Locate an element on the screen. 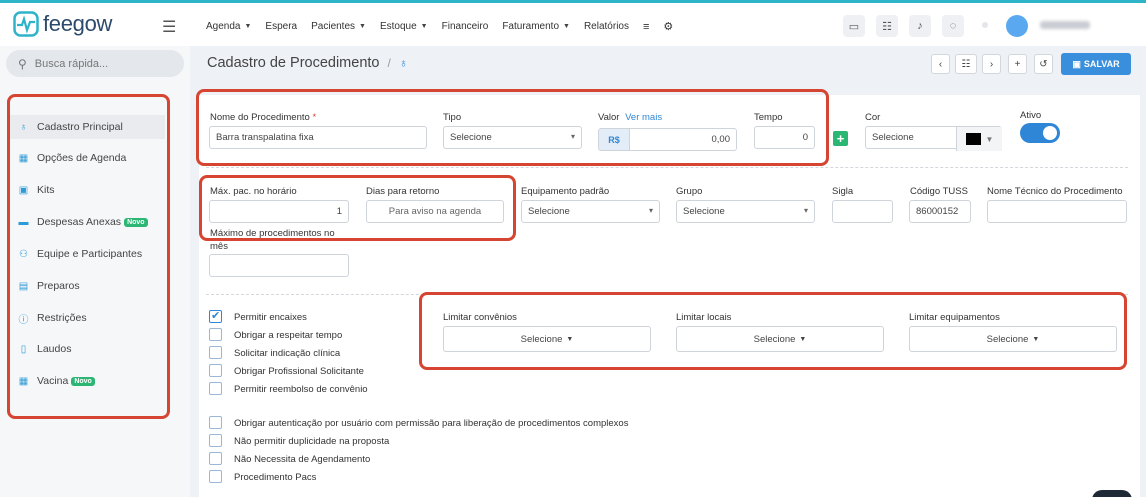  sidebar-item-equipe: ⚇ Equipe e Participantes is located at coordinates (80, 254).